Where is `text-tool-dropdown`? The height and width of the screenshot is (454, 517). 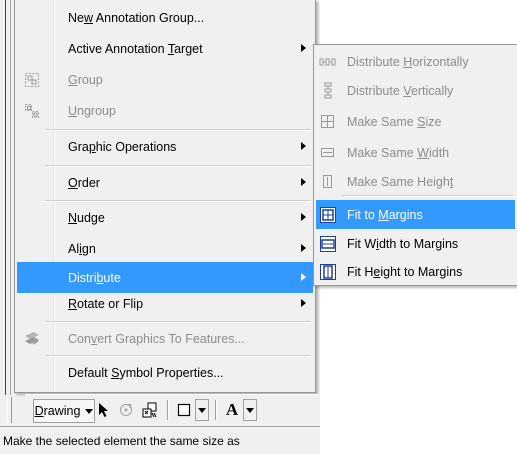
text-tool-dropdown is located at coordinates (250, 410).